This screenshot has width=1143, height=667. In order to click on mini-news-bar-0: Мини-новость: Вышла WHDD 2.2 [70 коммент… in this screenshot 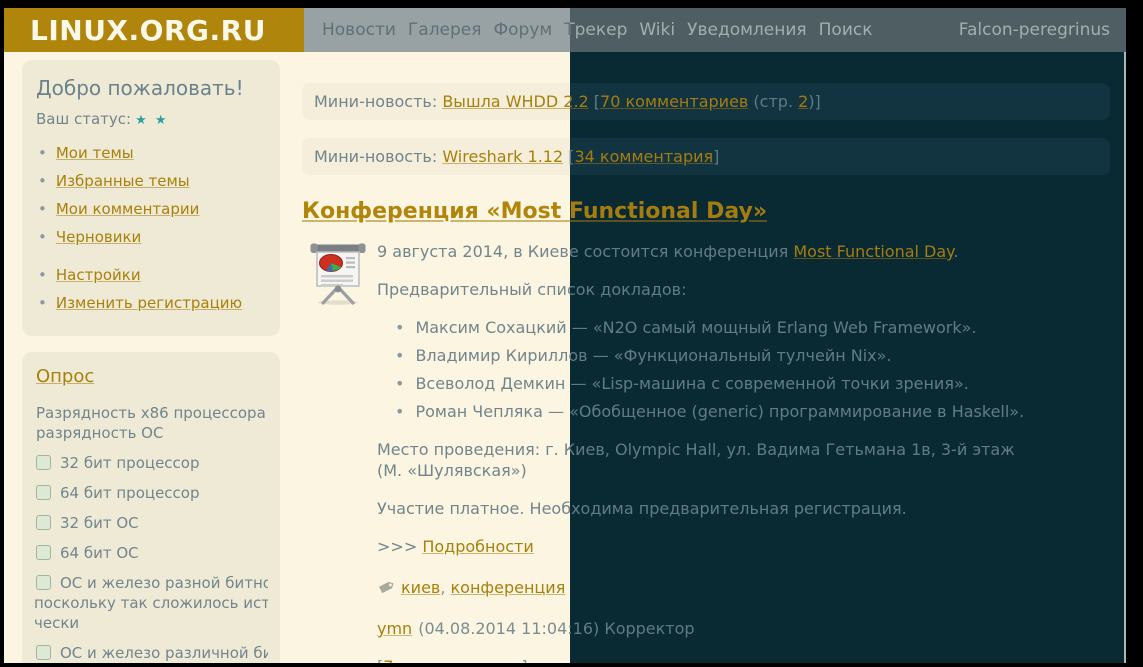, I will do `click(706, 101)`.